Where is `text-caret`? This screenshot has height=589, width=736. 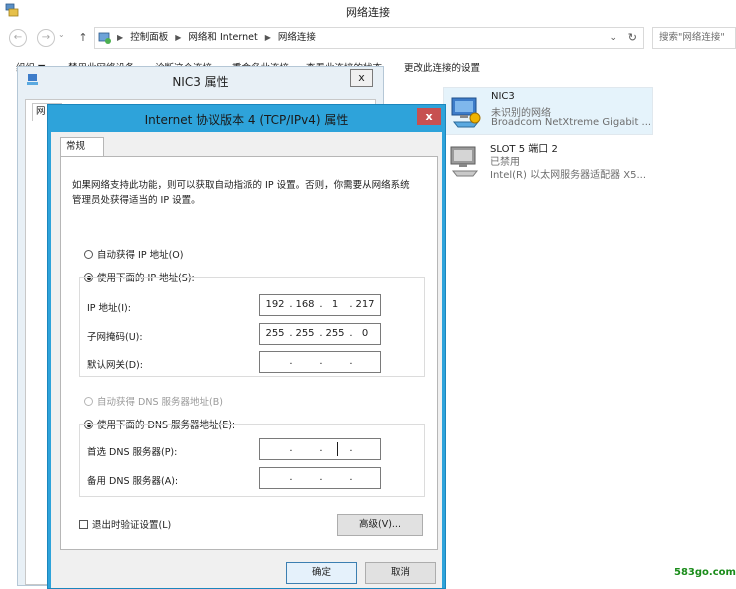 text-caret is located at coordinates (337, 449).